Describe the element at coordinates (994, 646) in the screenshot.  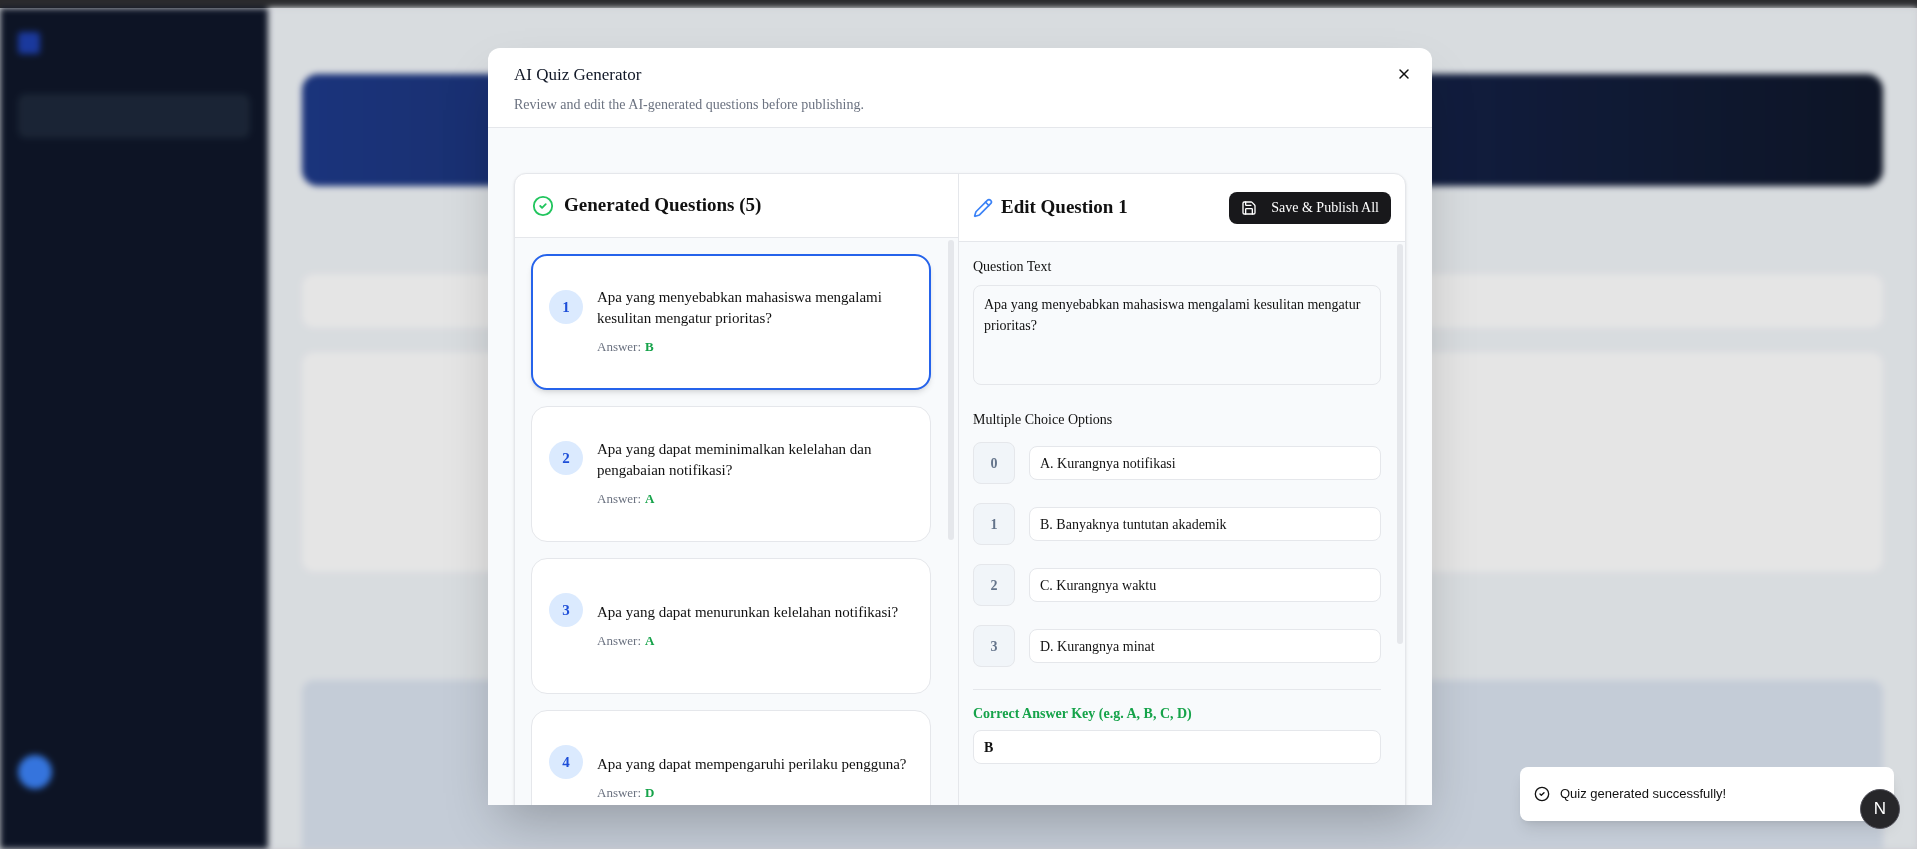
I see `option-index: 3` at that location.